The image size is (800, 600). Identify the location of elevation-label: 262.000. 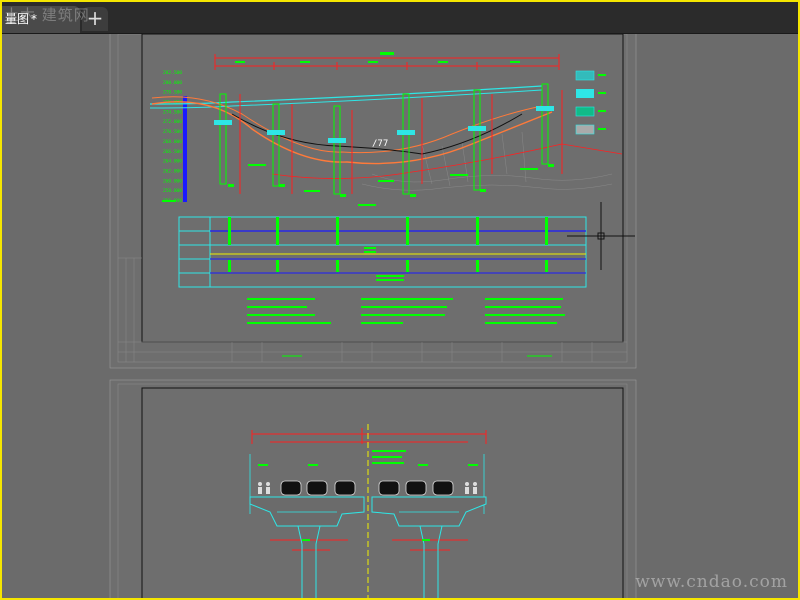
(172, 171).